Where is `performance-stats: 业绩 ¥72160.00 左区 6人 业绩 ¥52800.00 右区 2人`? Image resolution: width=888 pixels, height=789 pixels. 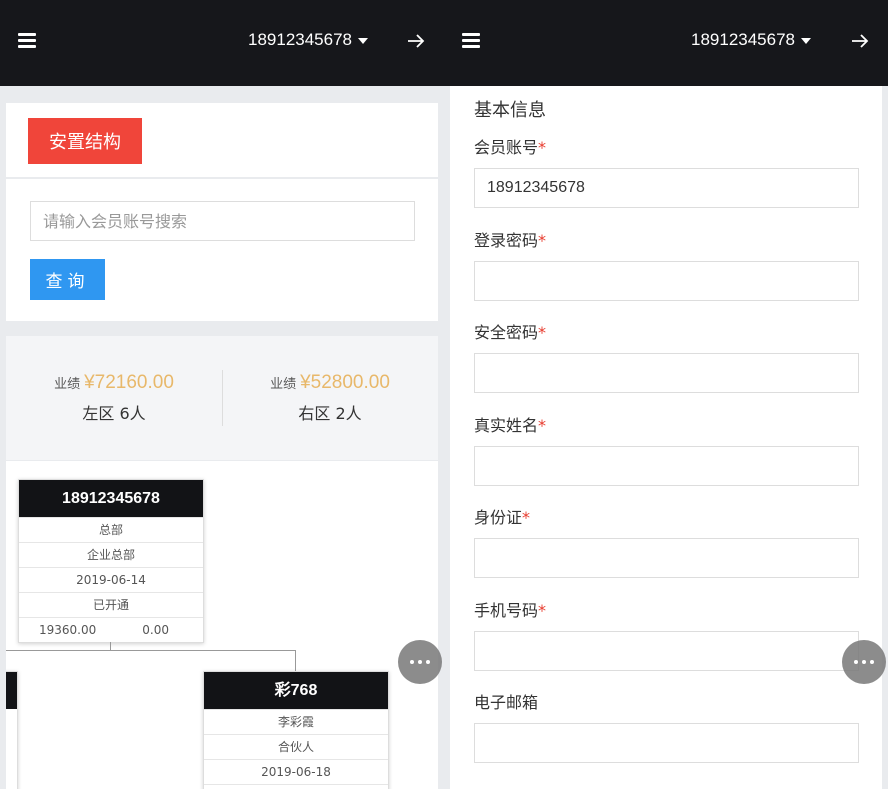 performance-stats: 业绩 ¥72160.00 左区 6人 业绩 ¥52800.00 右区 2人 is located at coordinates (222, 398).